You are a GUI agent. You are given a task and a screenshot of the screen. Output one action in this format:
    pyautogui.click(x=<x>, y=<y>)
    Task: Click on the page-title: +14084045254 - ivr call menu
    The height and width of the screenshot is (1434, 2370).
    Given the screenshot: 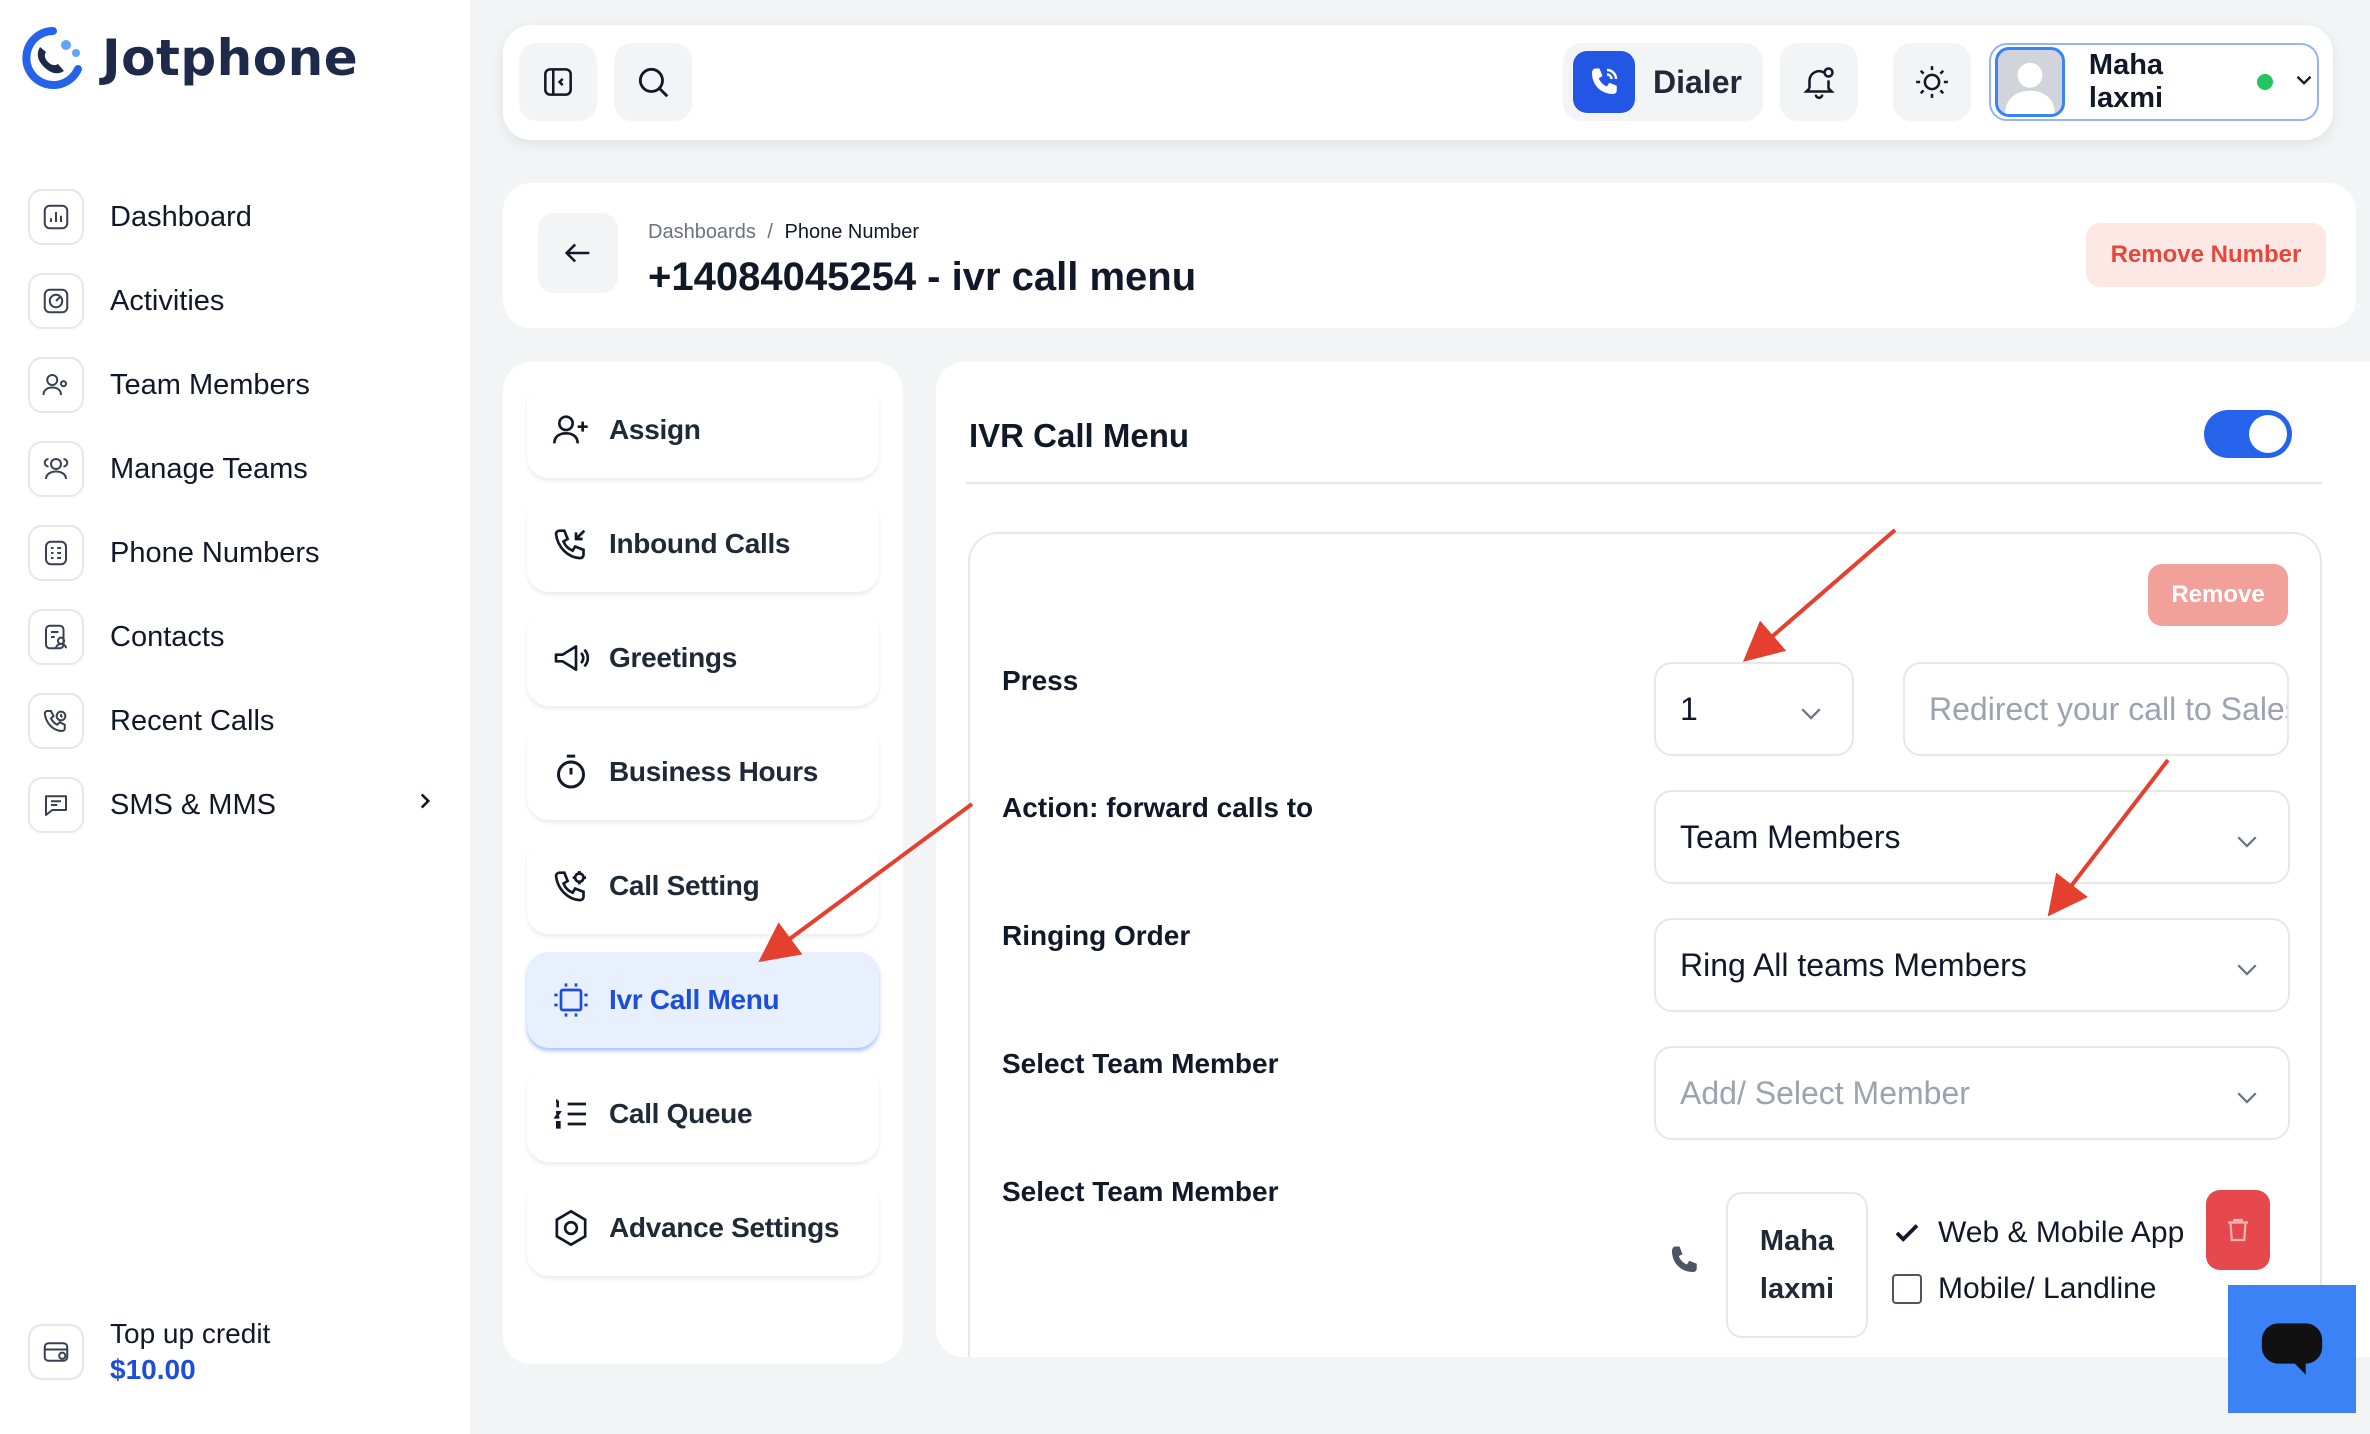 What is the action you would take?
    pyautogui.click(x=922, y=277)
    